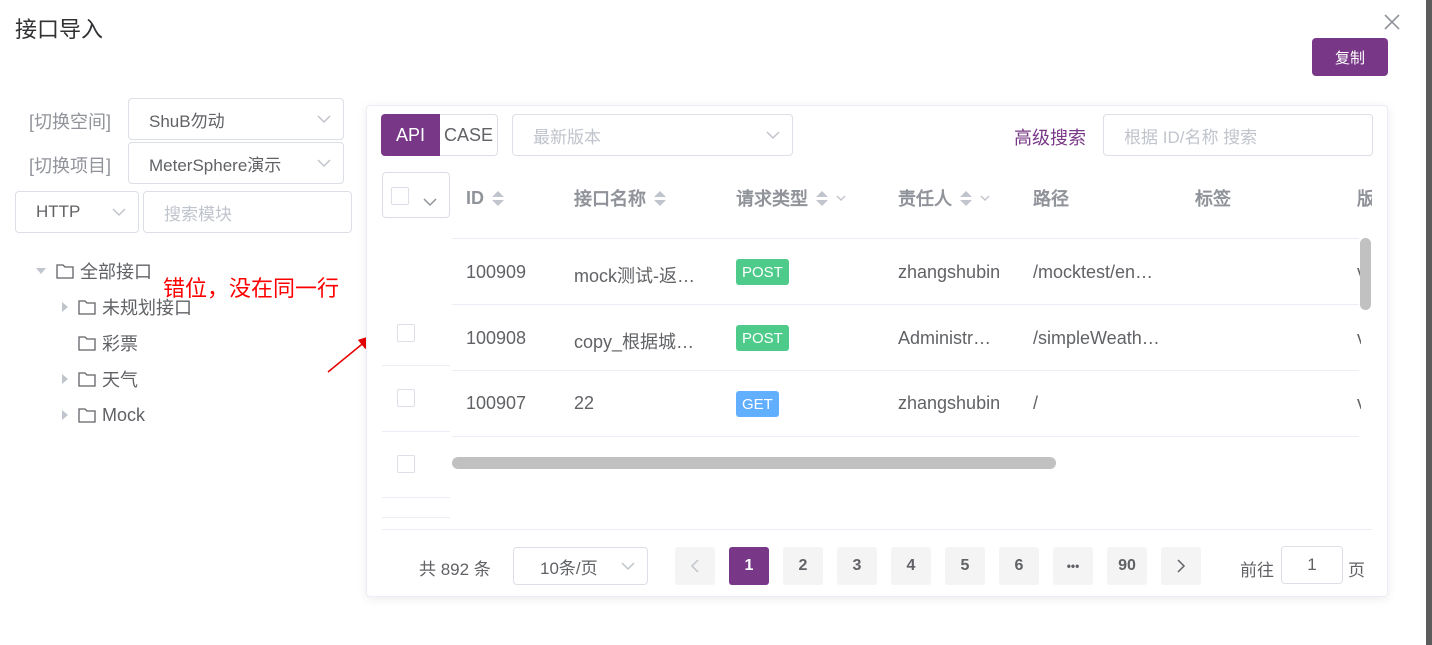 The image size is (1432, 645). What do you see at coordinates (41, 271) in the screenshot?
I see `caret-down-icon` at bounding box center [41, 271].